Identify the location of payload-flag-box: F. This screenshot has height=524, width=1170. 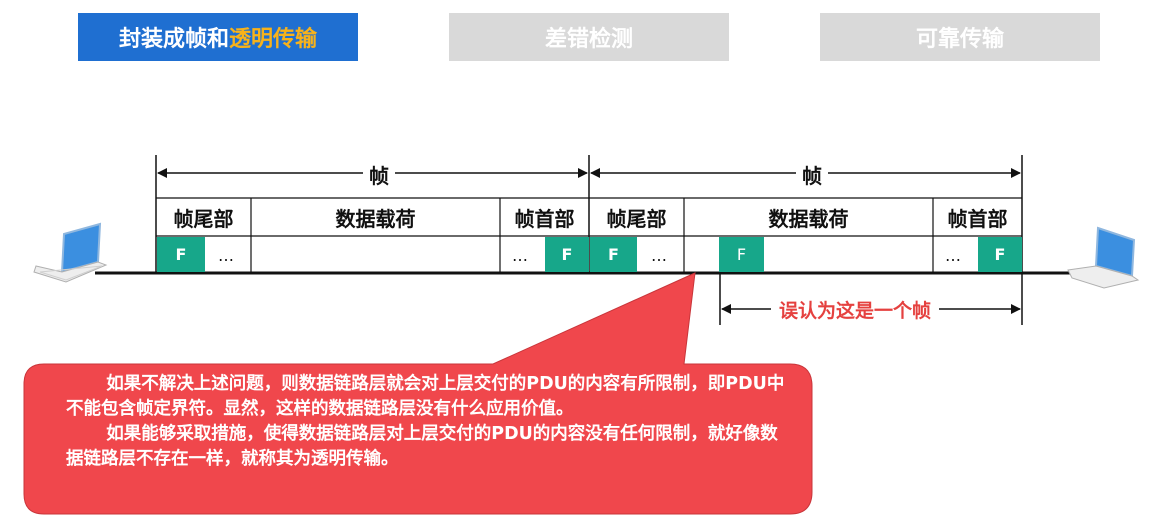
(741, 254).